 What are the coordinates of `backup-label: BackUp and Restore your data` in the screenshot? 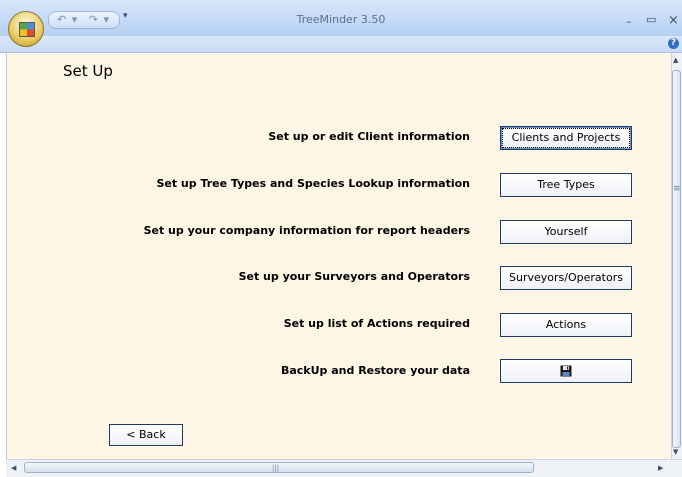 It's located at (375, 370).